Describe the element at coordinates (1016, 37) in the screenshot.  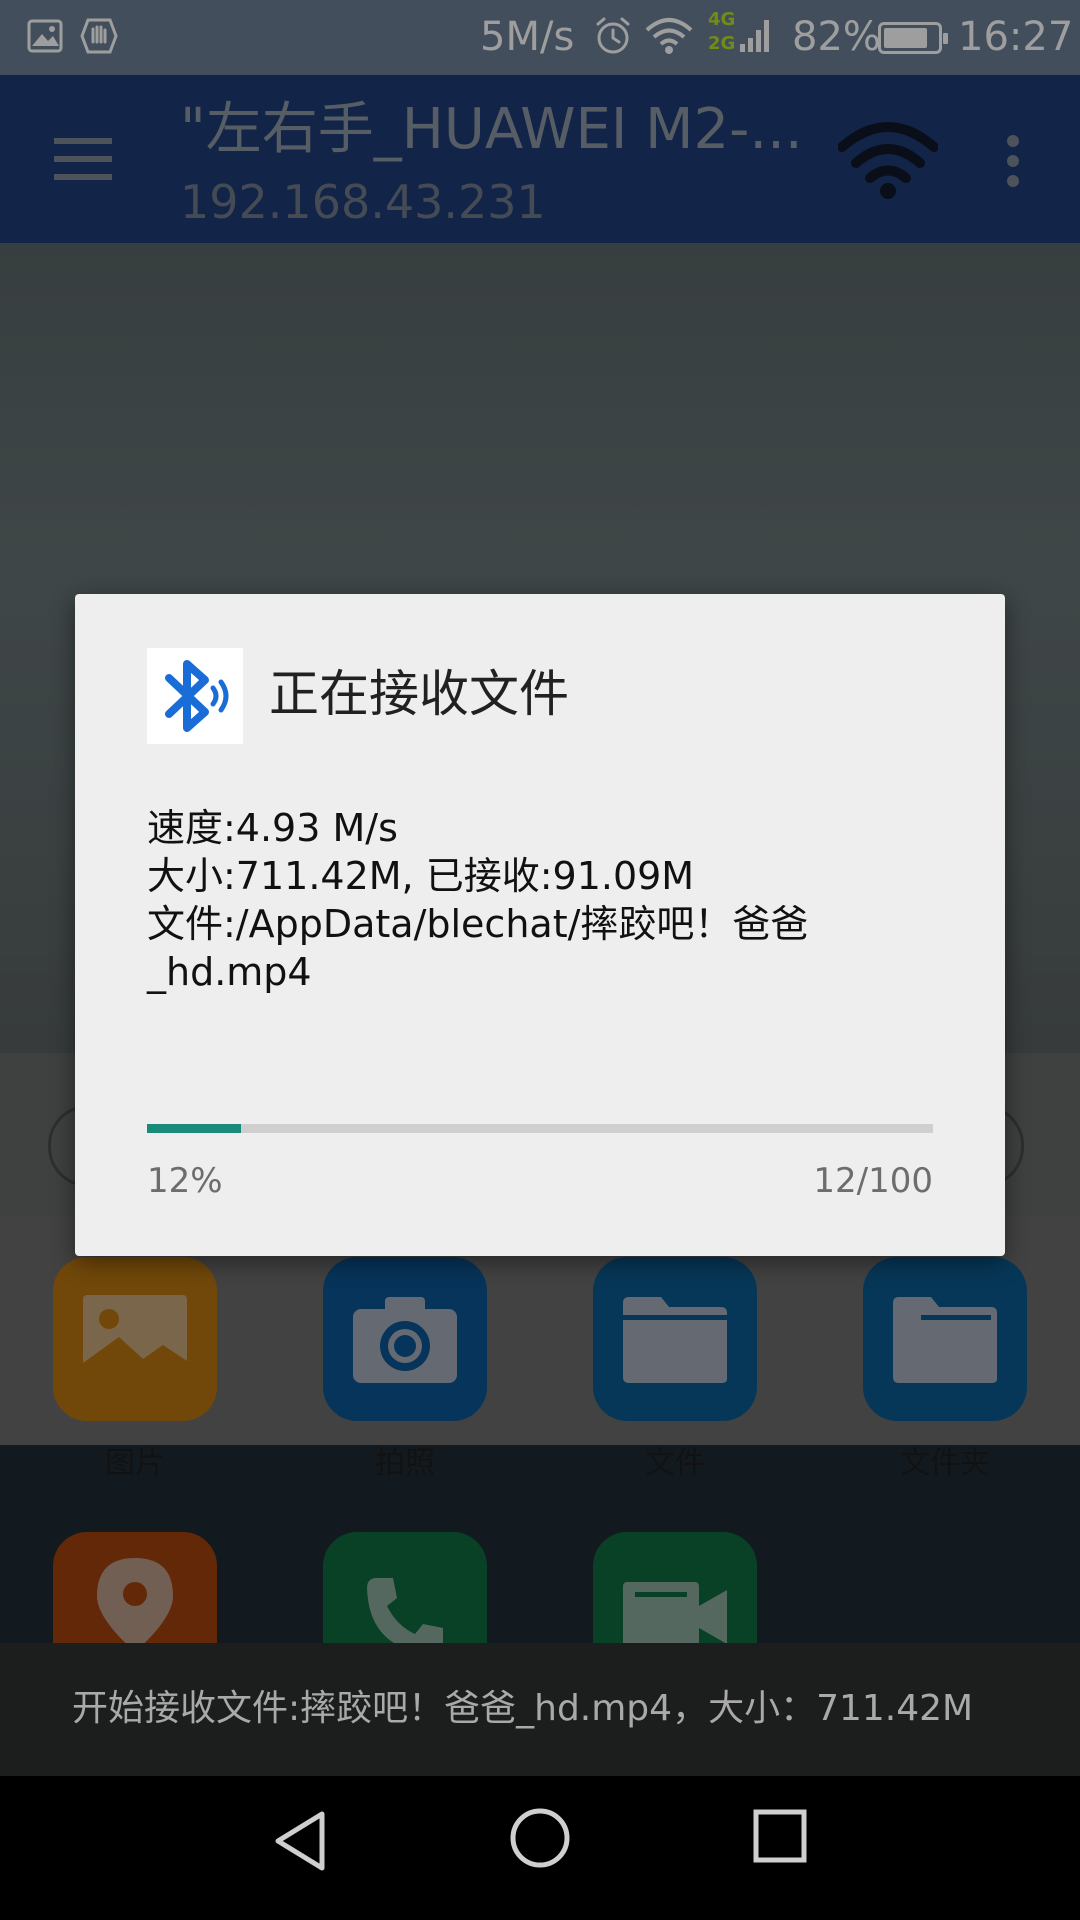
I see `clock: 16:27` at that location.